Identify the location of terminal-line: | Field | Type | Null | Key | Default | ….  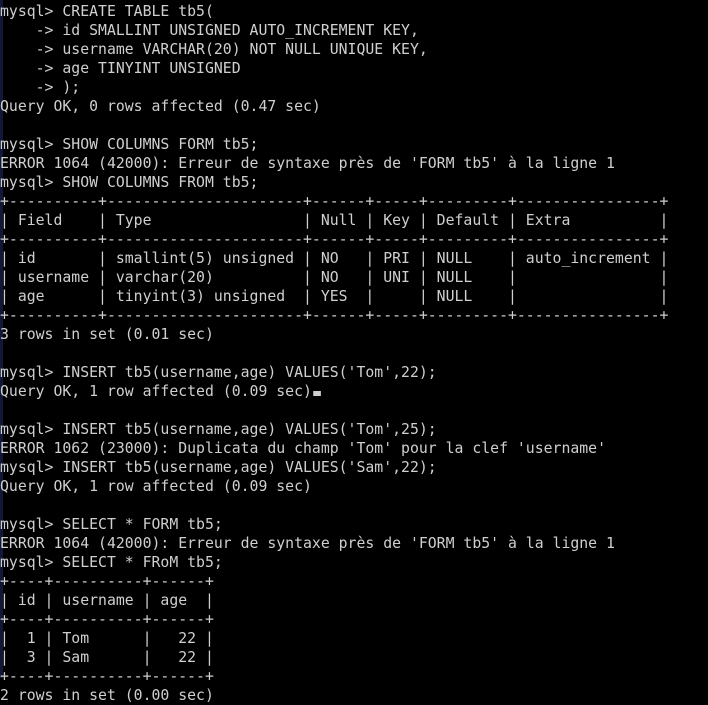
(334, 220).